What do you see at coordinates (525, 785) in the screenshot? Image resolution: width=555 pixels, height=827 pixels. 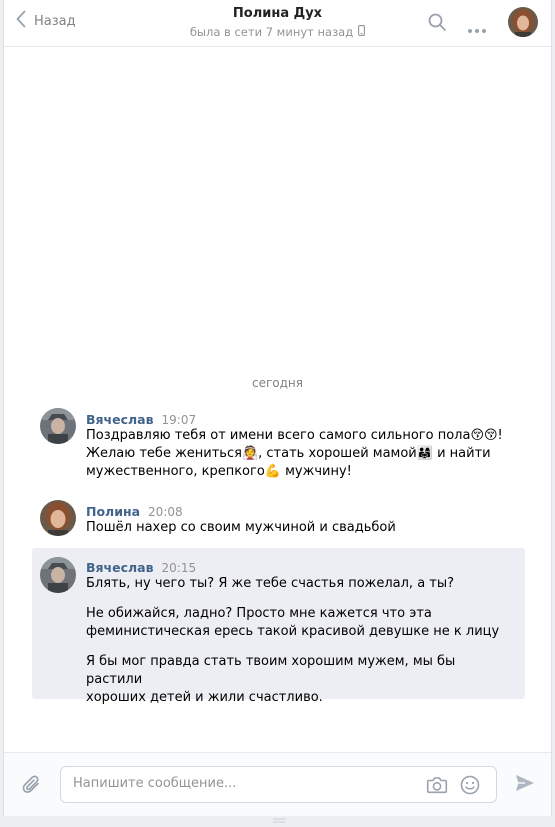 I see `send-icon` at bounding box center [525, 785].